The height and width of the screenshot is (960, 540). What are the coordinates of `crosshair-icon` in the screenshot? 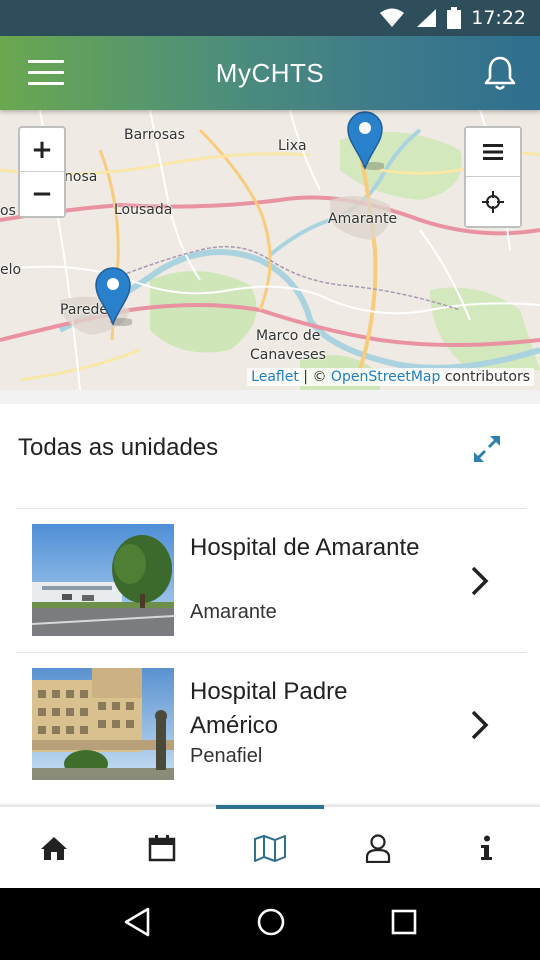 It's located at (493, 201).